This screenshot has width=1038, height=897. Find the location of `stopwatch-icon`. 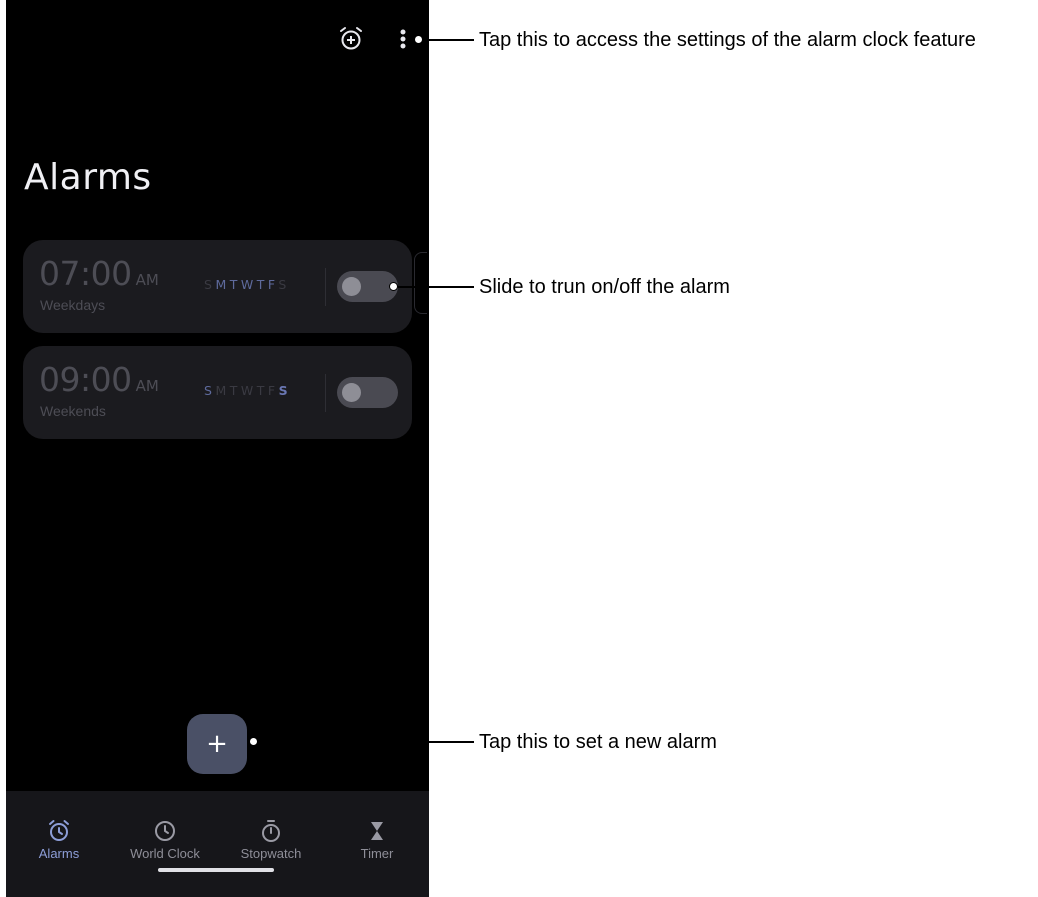

stopwatch-icon is located at coordinates (271, 831).